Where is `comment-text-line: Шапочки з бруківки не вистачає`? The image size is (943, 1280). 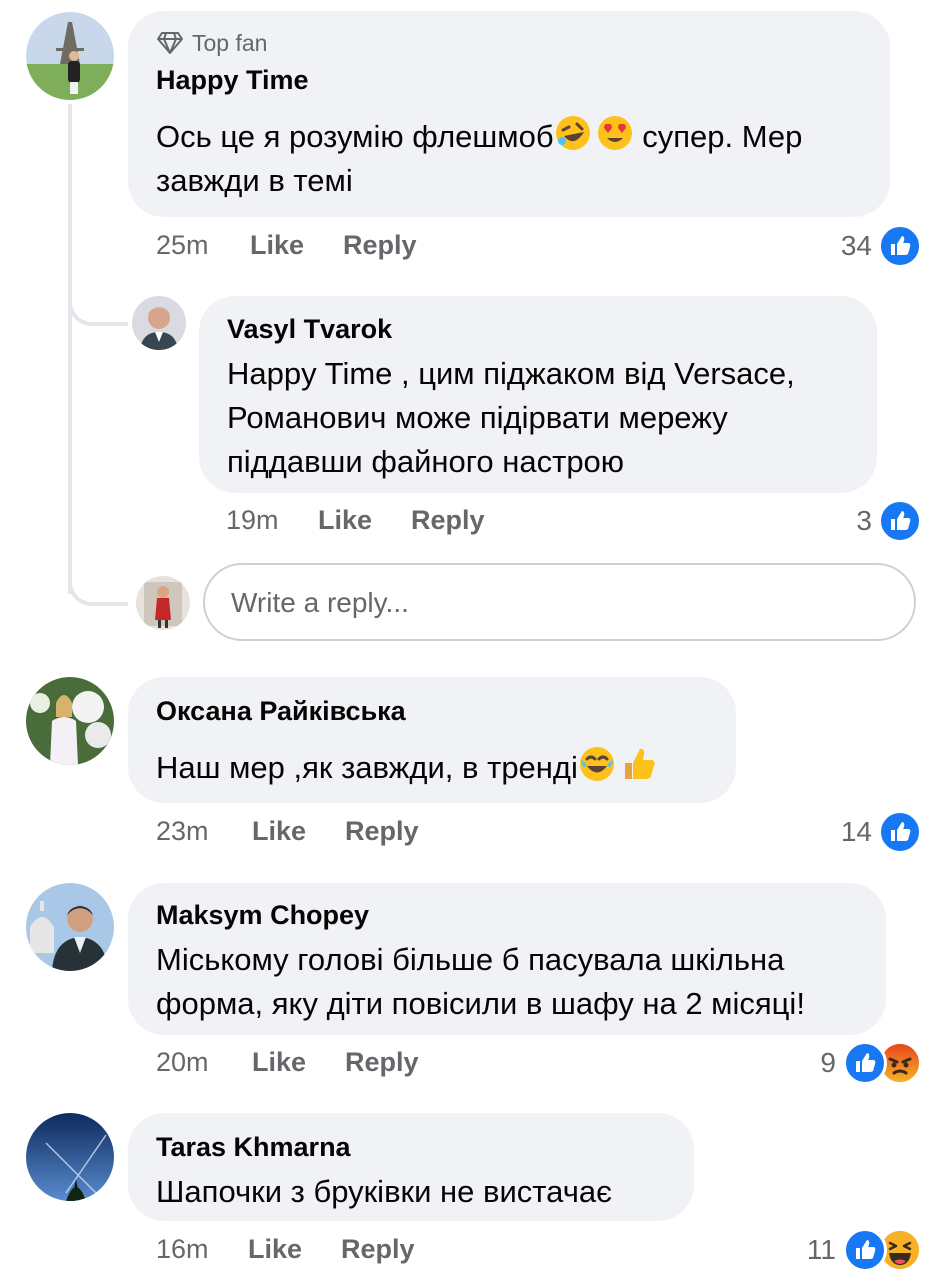
comment-text-line: Шапочки з бруківки не вистачає is located at coordinates (384, 1191).